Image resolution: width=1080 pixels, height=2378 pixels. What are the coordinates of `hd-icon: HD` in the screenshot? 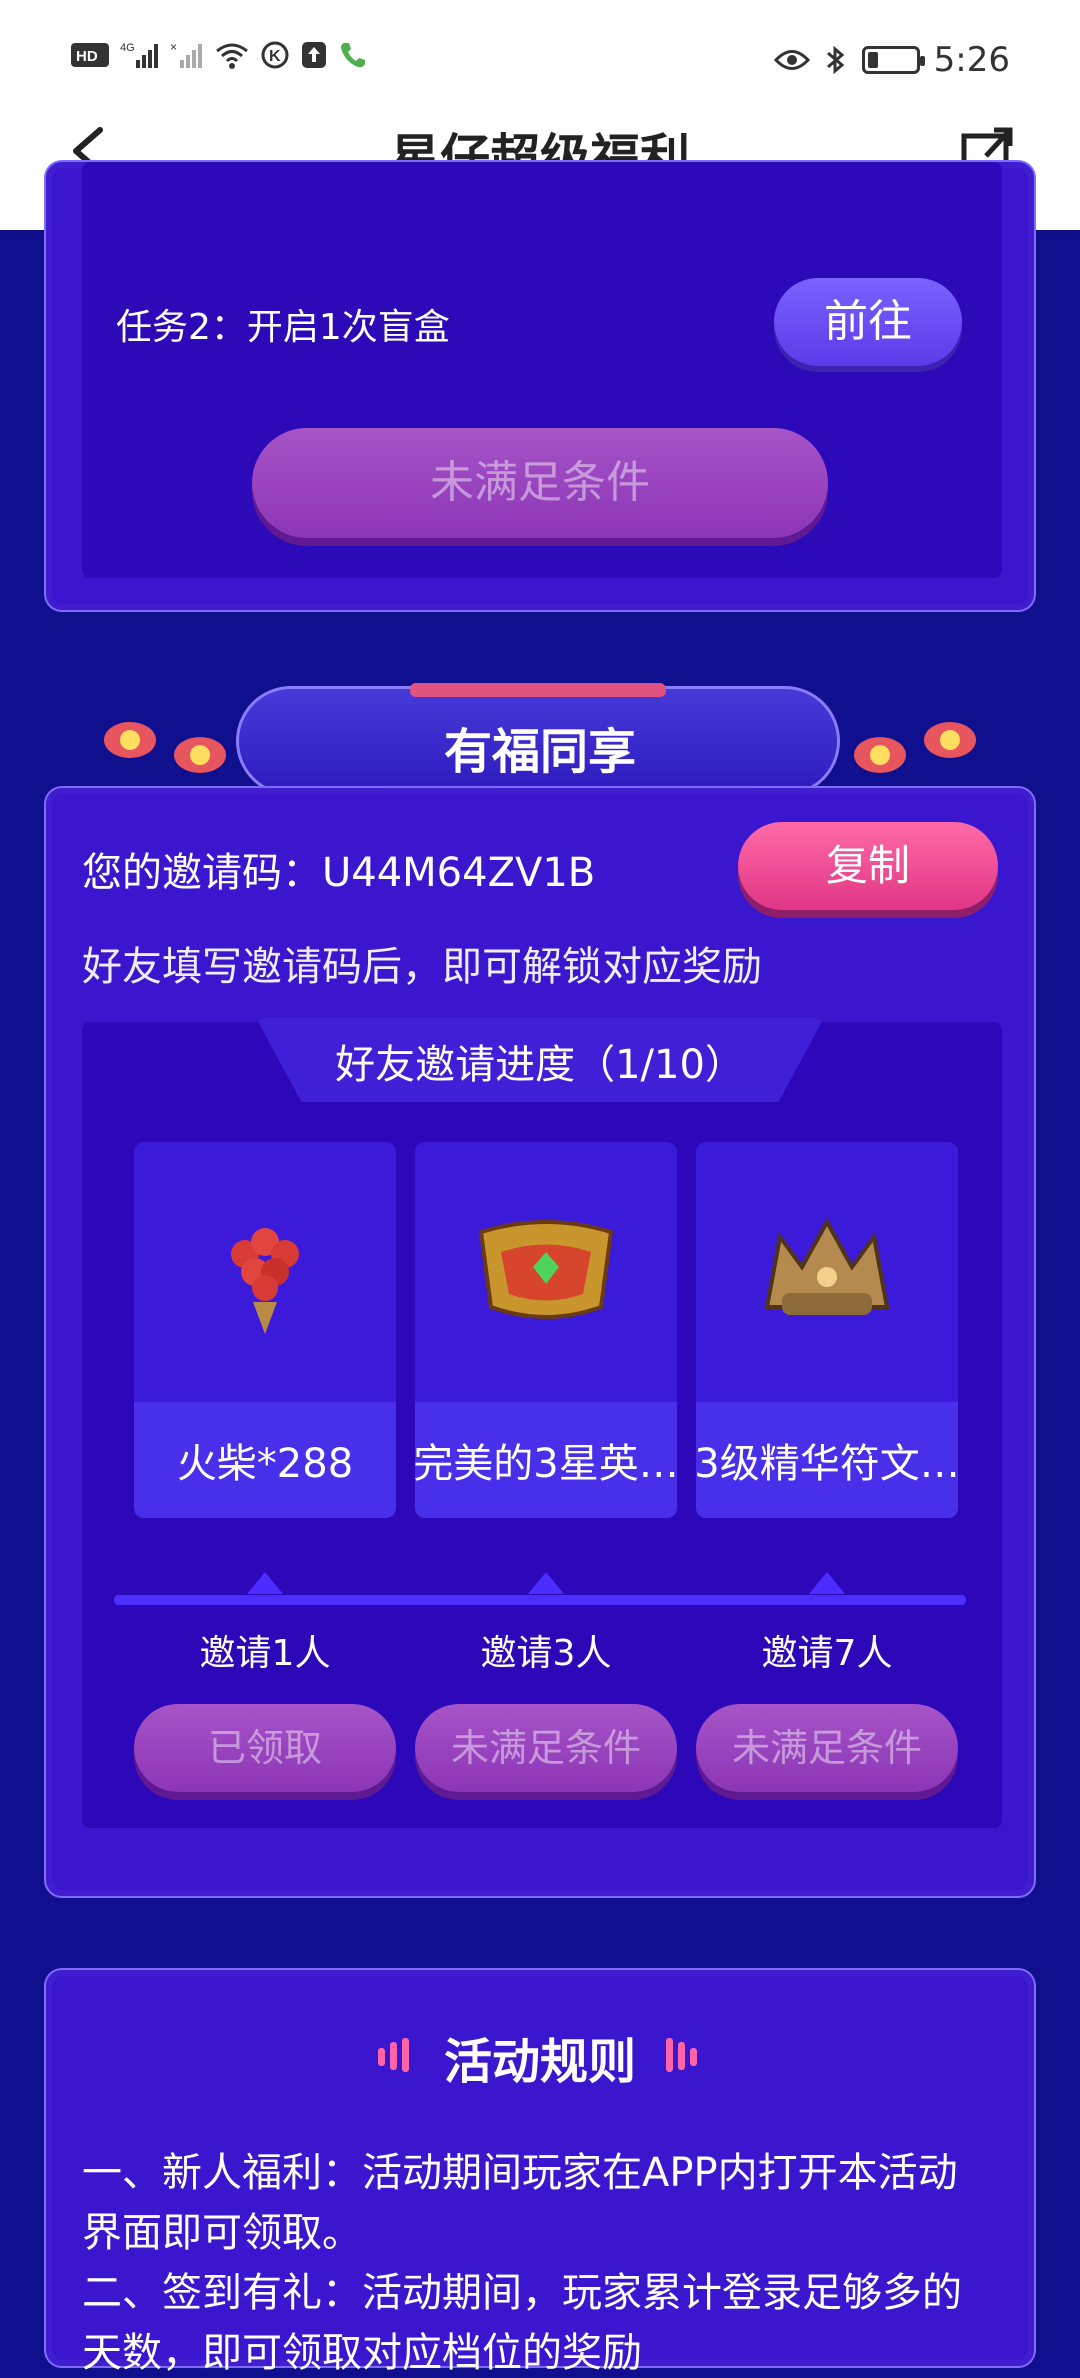 It's located at (90, 55).